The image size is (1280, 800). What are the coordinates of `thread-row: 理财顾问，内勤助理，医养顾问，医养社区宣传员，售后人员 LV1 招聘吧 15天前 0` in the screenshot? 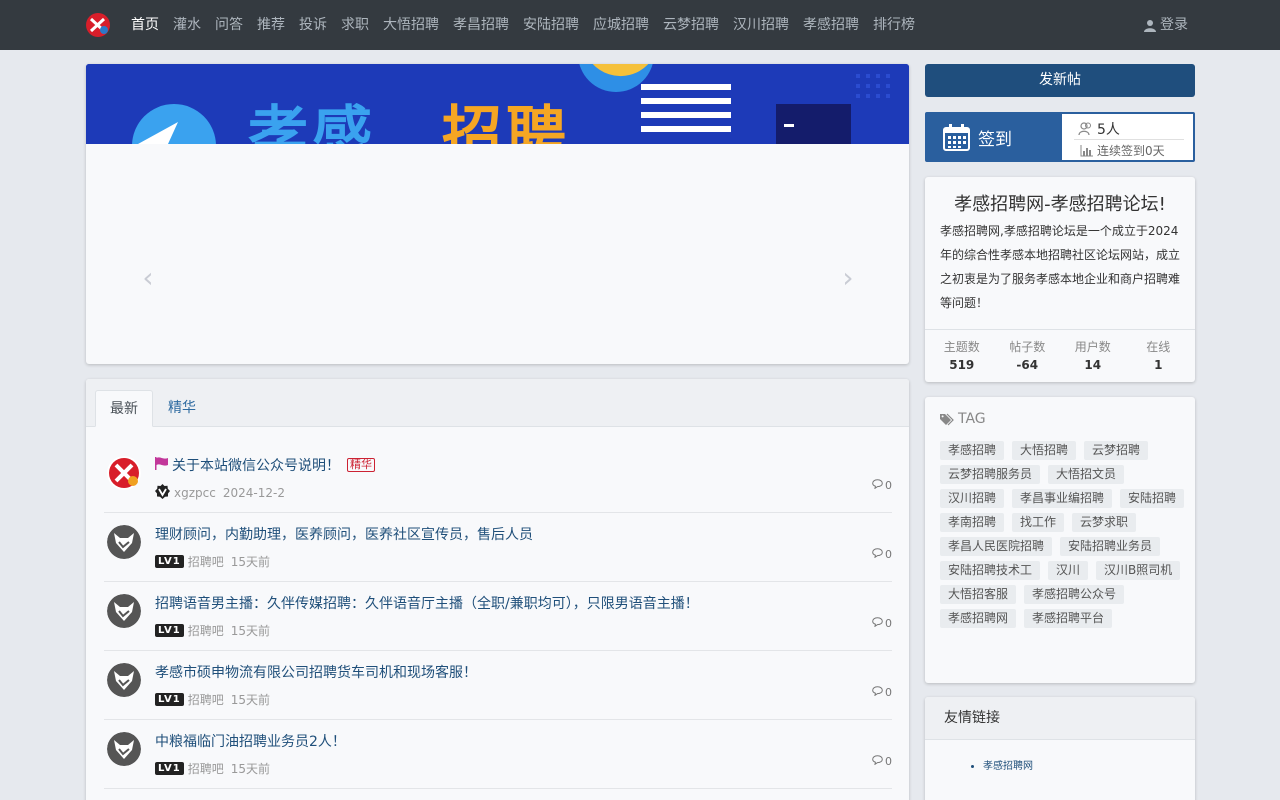 It's located at (498, 547).